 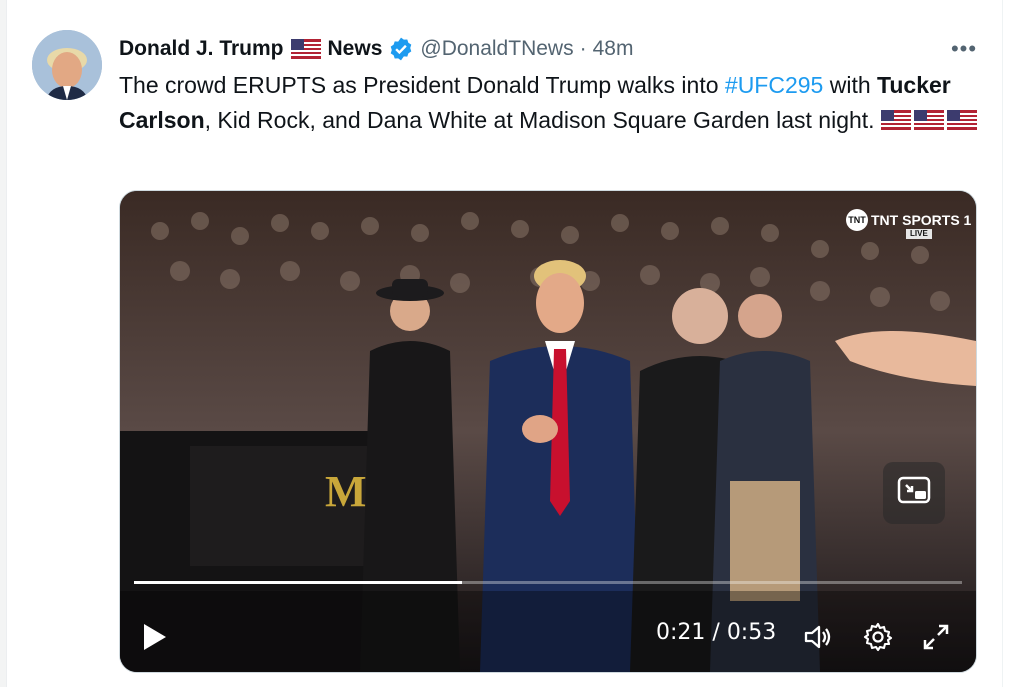 I want to click on channel-logo-text: TNT SPORTS 1, so click(x=921, y=220).